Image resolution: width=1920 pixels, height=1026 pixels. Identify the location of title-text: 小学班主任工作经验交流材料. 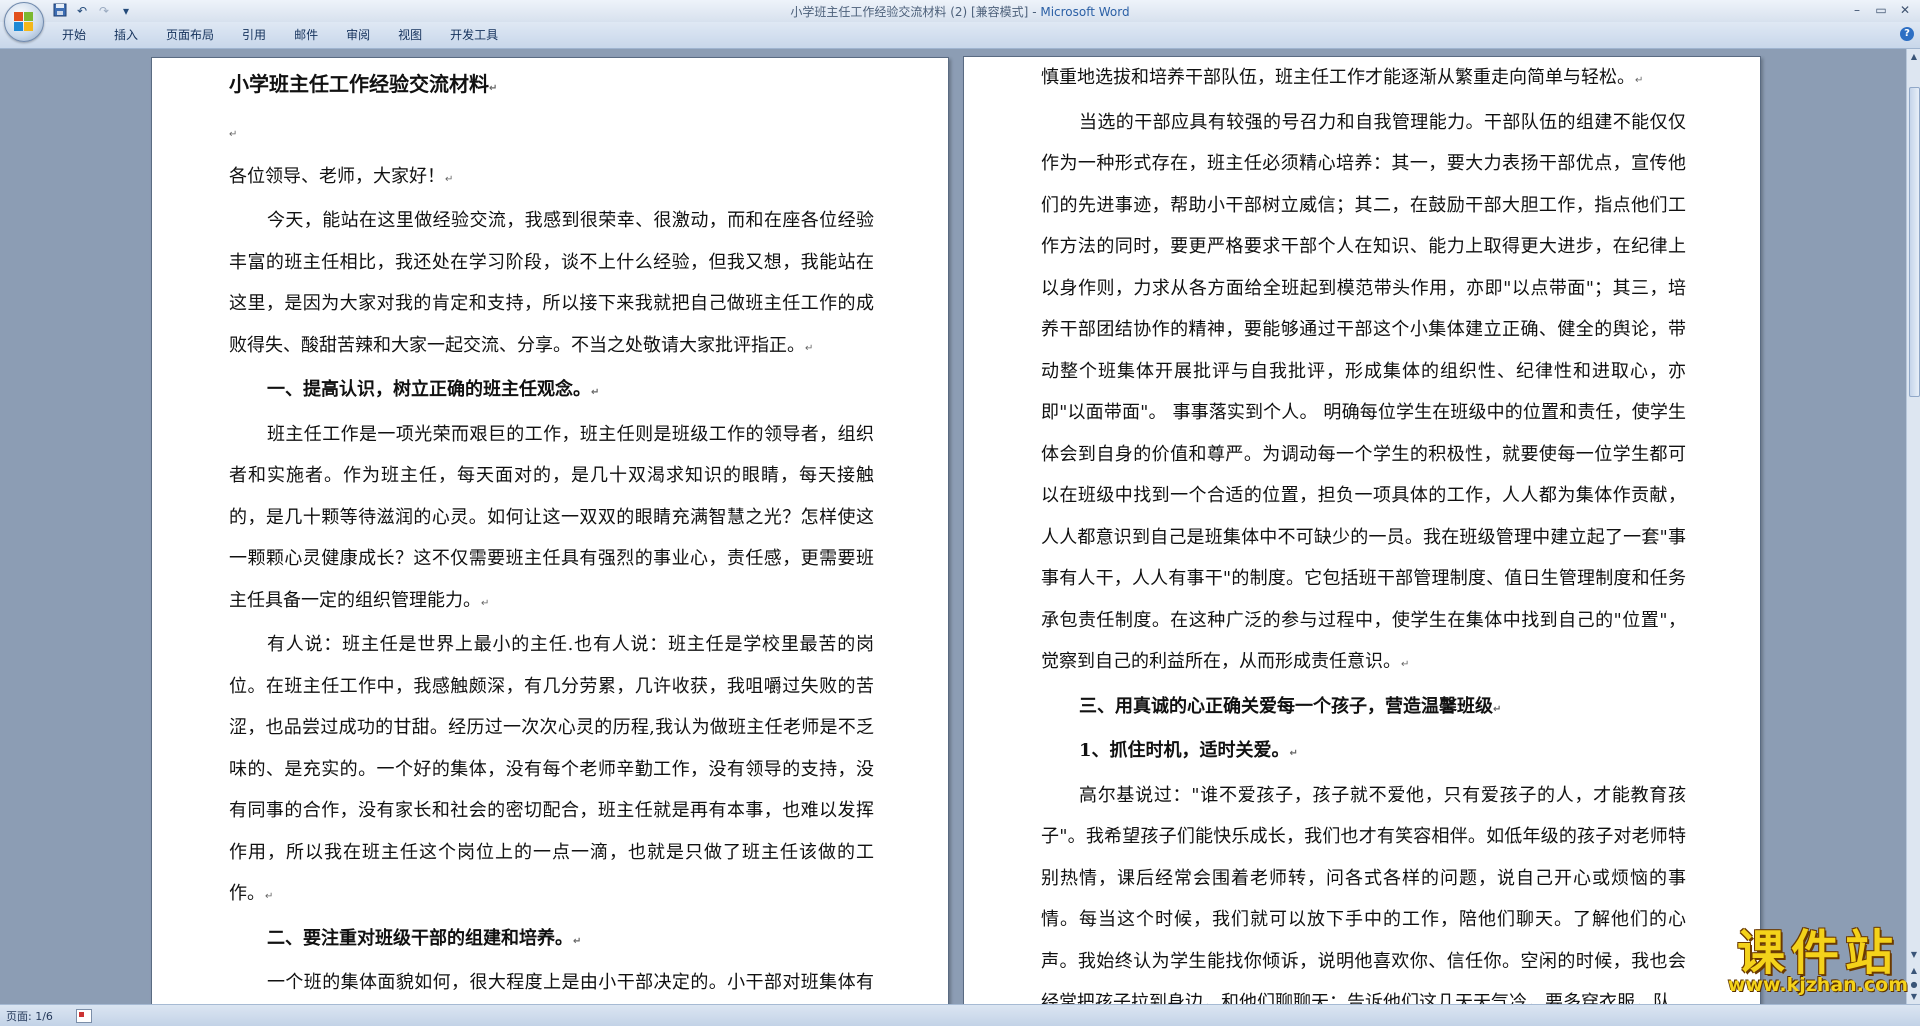
(359, 84).